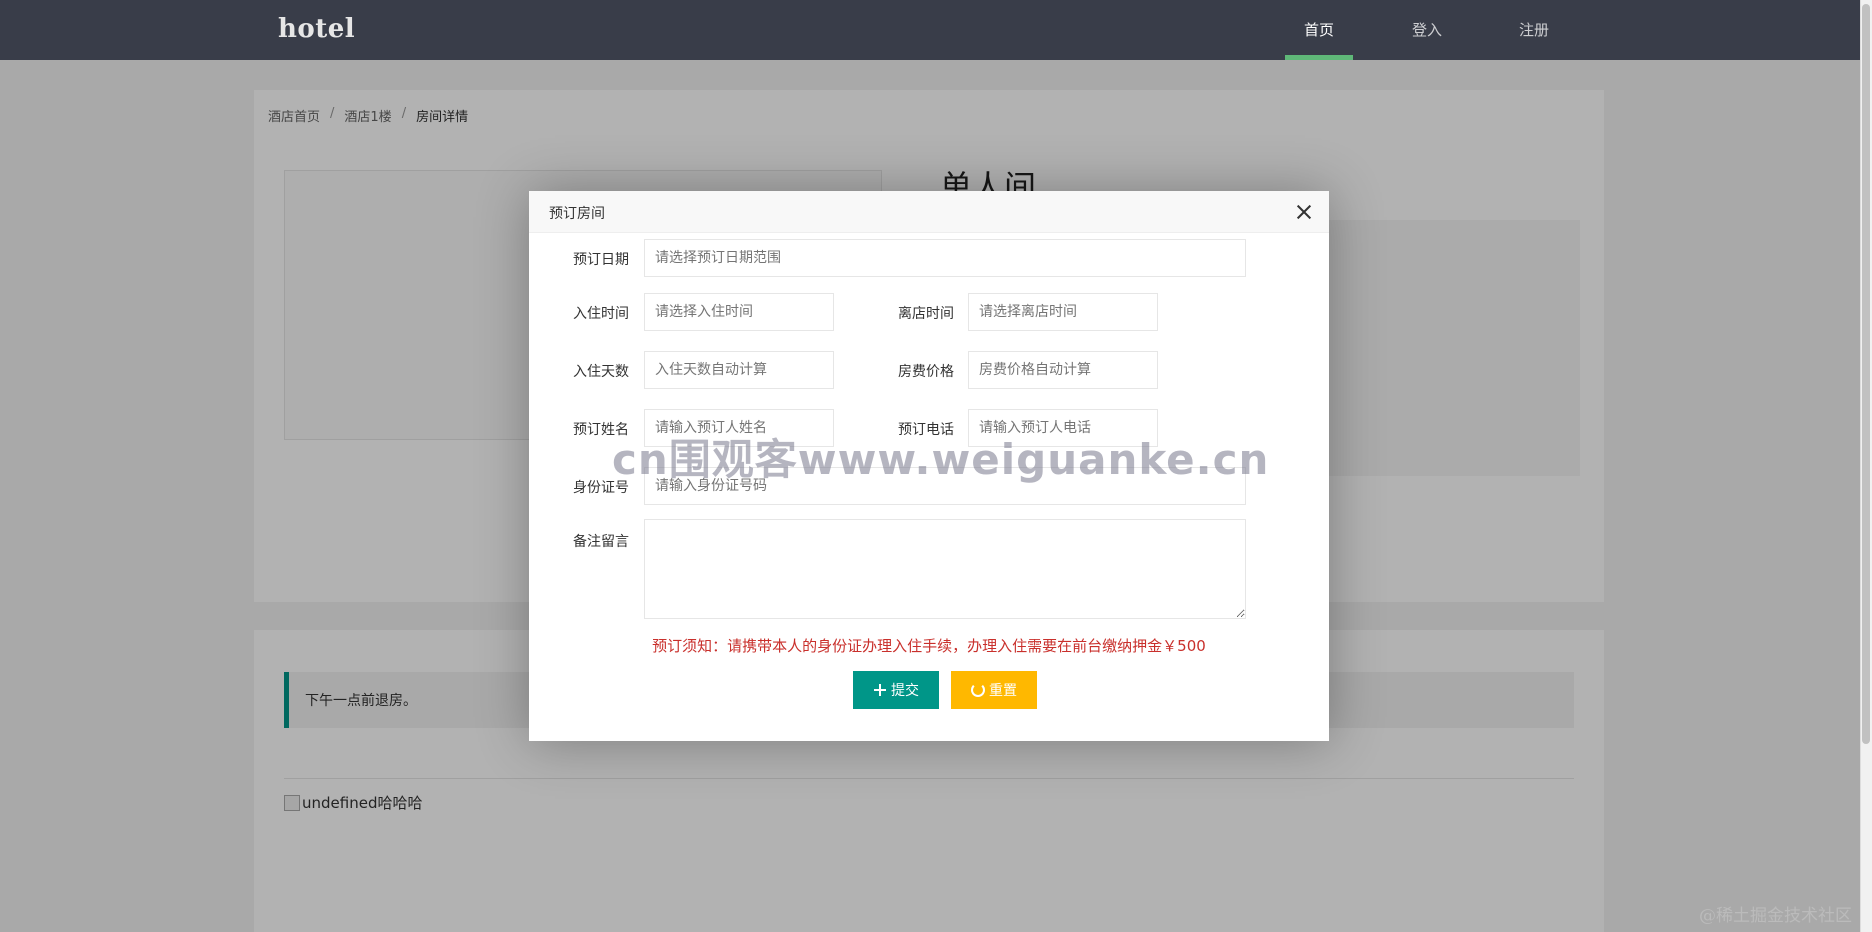 The height and width of the screenshot is (932, 1872). What do you see at coordinates (929, 212) in the screenshot?
I see `modal-header: 预订房间` at bounding box center [929, 212].